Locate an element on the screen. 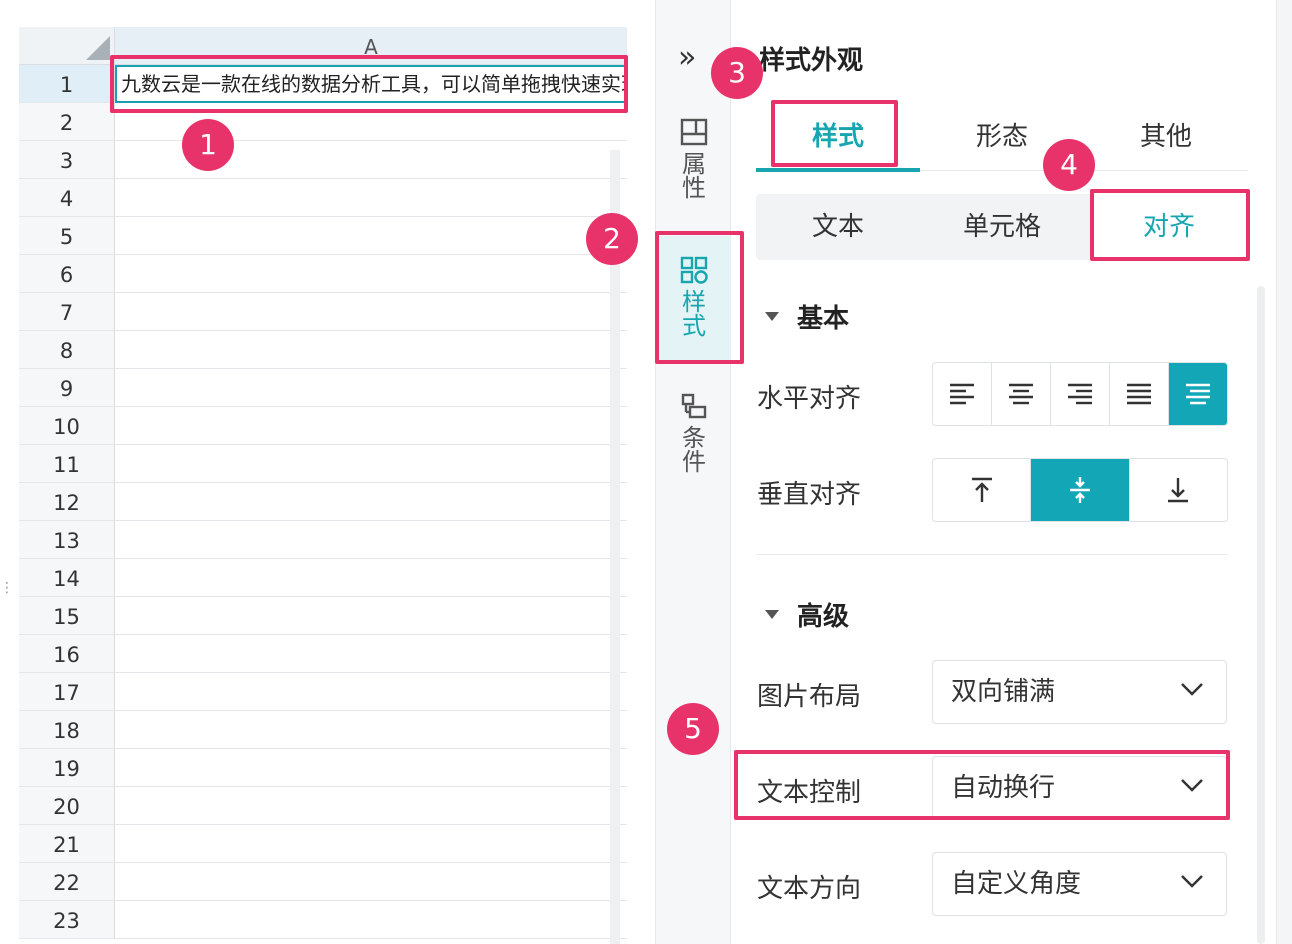 The width and height of the screenshot is (1292, 944). rail-item-label: 属性 is located at coordinates (694, 176).